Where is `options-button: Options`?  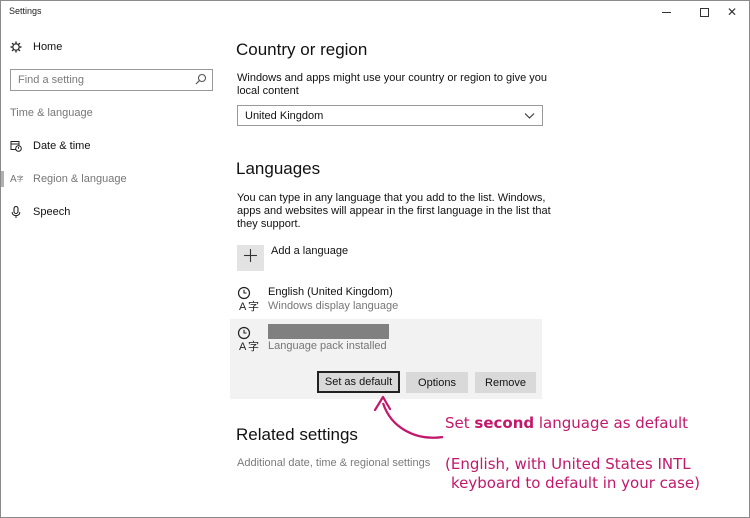 options-button: Options is located at coordinates (437, 382).